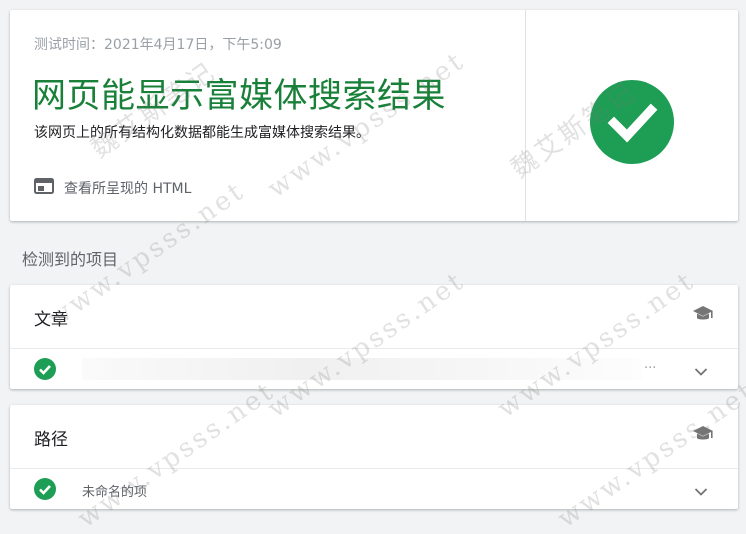  I want to click on item-header: 路径, so click(374, 437).